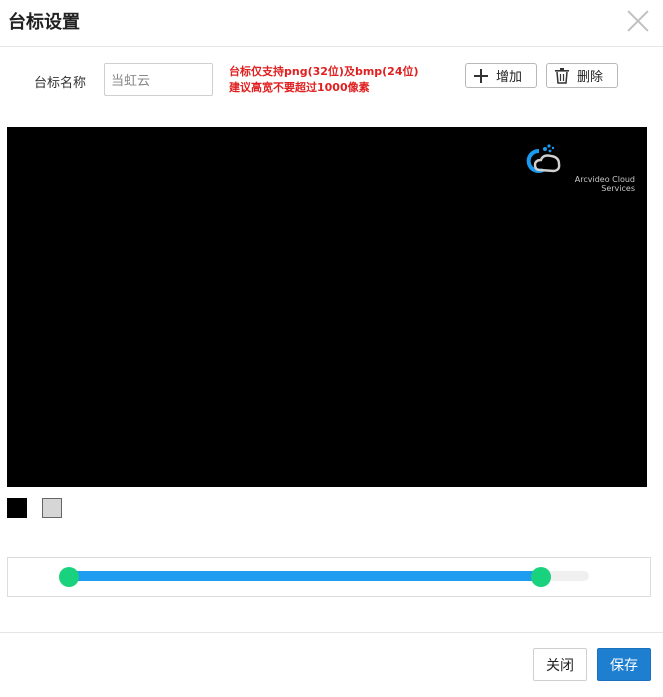 The image size is (663, 697). I want to click on logo-text: Arcvideo Cloud Services, so click(595, 184).